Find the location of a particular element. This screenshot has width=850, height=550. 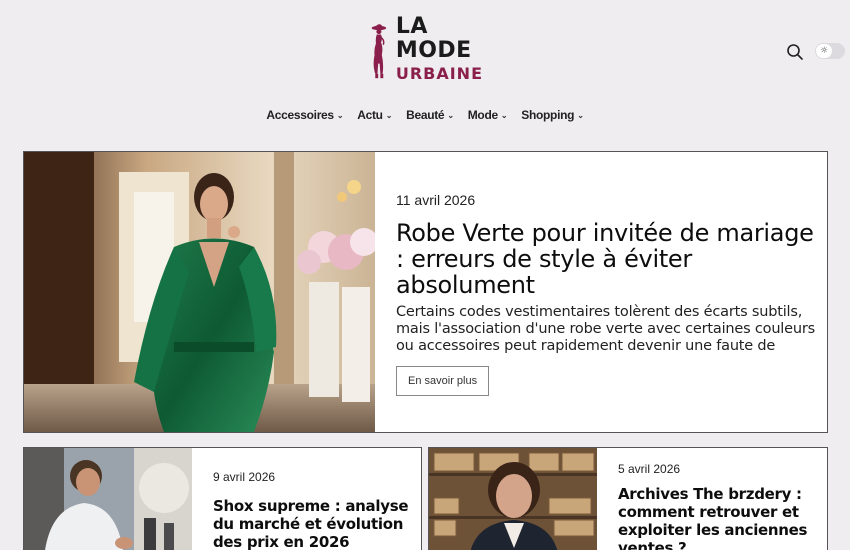

search-icon is located at coordinates (795, 52).